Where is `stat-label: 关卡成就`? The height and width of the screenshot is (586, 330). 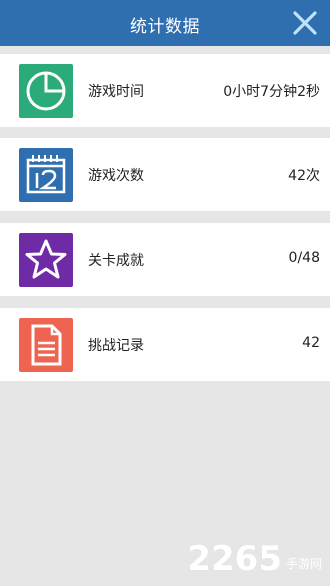
stat-label: 关卡成就 is located at coordinates (116, 261).